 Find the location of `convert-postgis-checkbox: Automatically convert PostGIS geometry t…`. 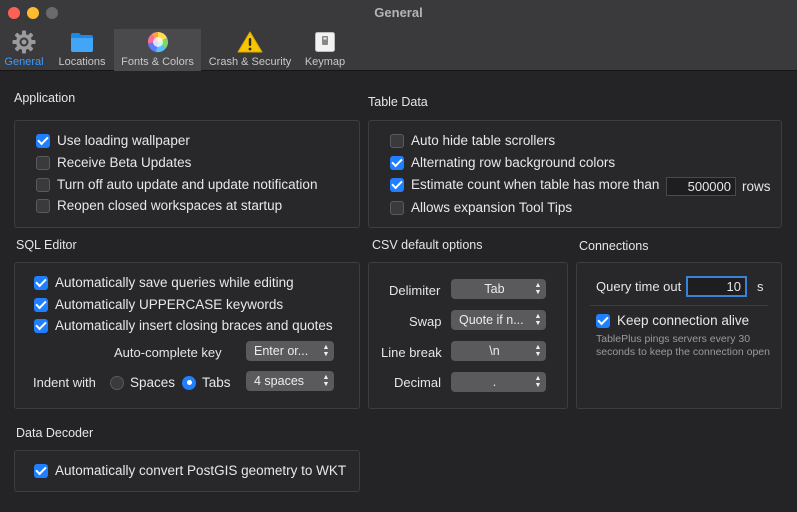

convert-postgis-checkbox: Automatically convert PostGIS geometry t… is located at coordinates (190, 470).